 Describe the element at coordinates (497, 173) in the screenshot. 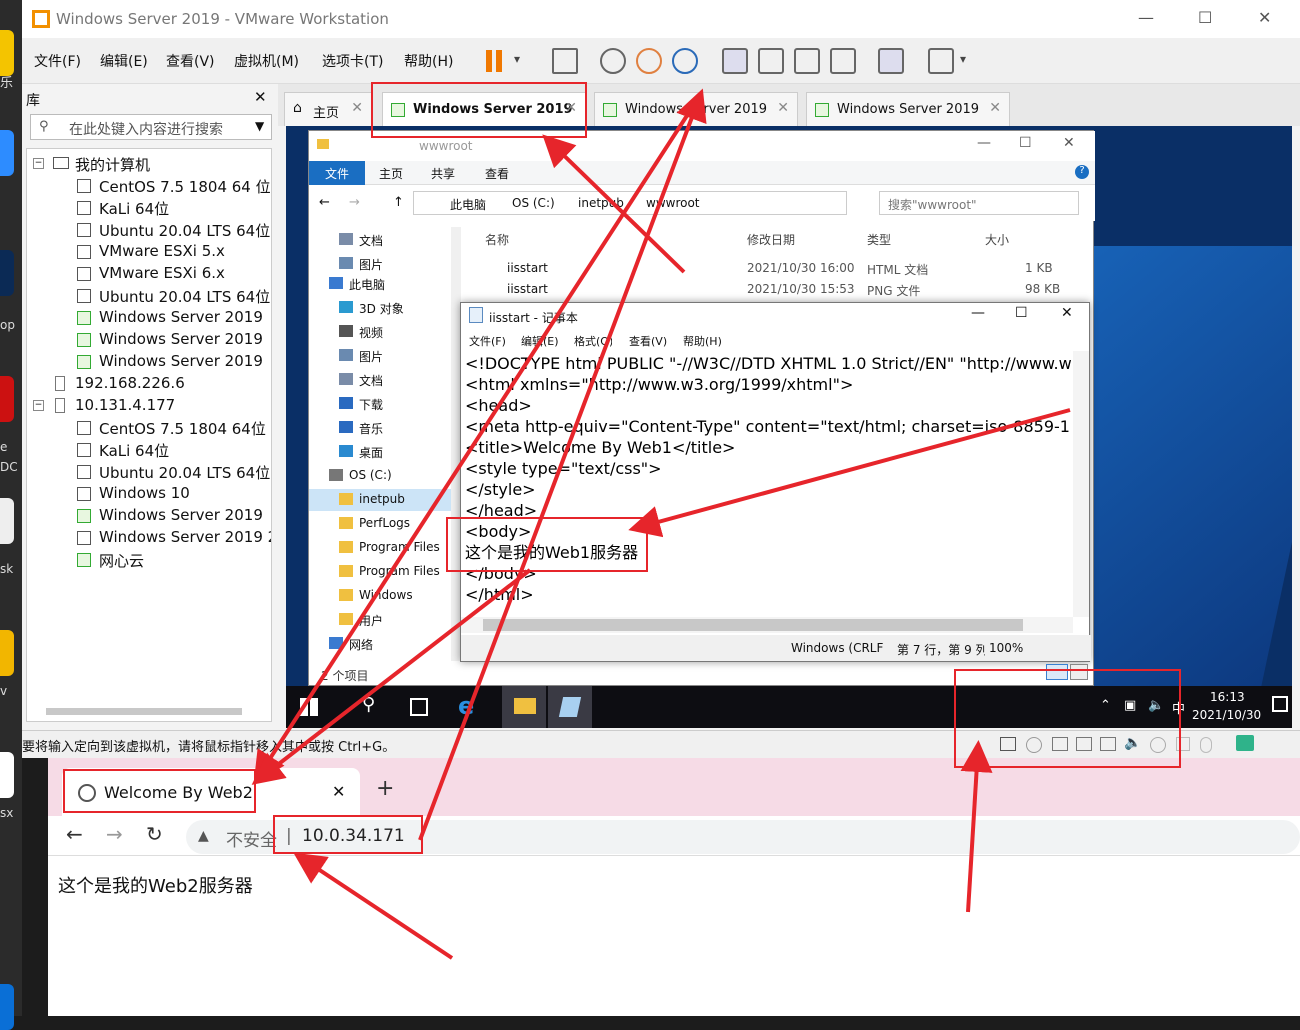

I see `ribbon-tab-view: 查看` at that location.